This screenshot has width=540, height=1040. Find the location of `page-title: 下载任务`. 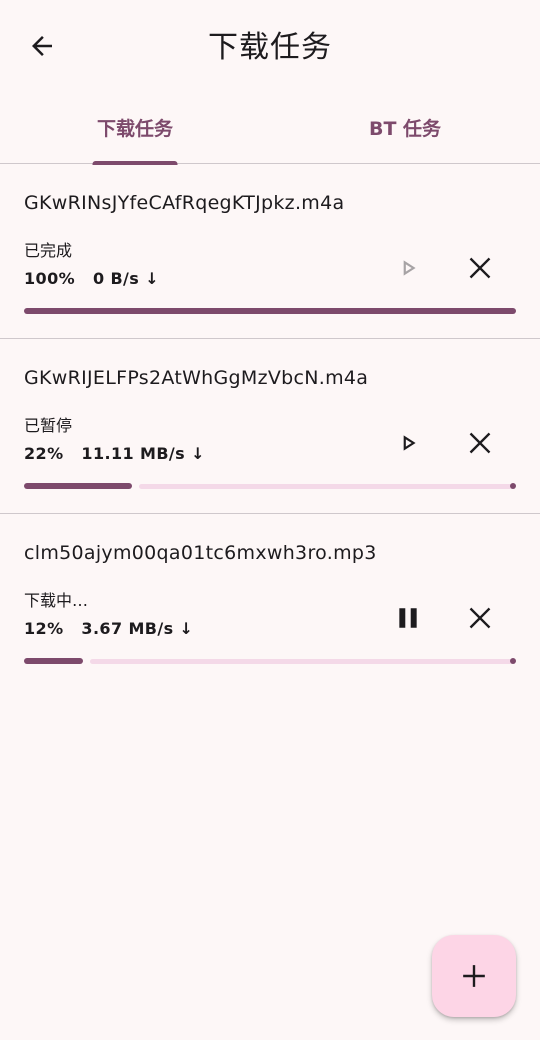

page-title: 下载任务 is located at coordinates (270, 47).